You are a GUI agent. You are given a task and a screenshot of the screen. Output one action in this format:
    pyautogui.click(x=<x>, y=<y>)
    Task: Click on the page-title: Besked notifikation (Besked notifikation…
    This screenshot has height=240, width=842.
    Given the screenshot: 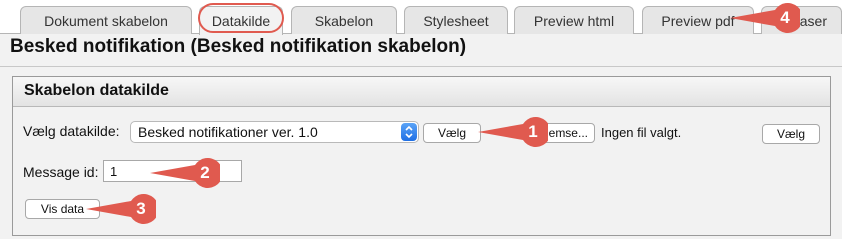 What is the action you would take?
    pyautogui.click(x=238, y=46)
    